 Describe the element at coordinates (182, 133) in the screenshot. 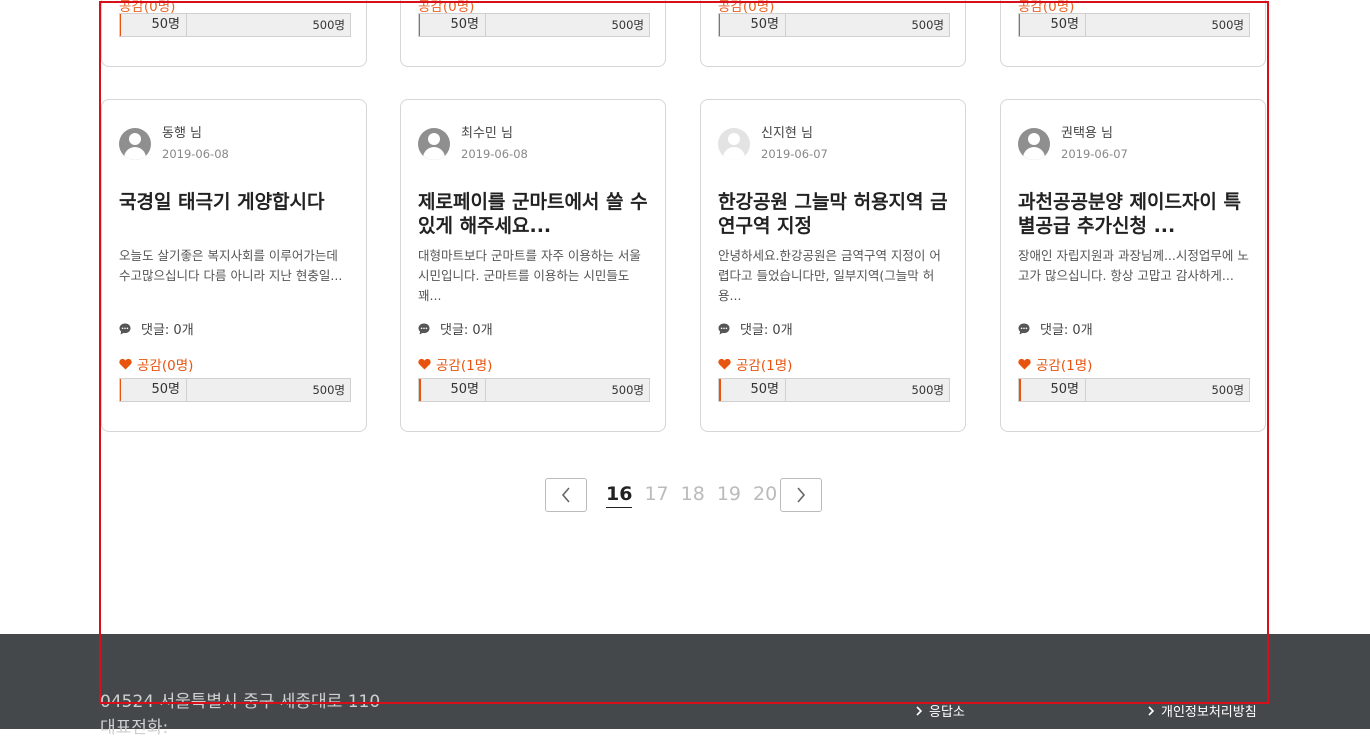

I see `author-name: 동행 님` at that location.